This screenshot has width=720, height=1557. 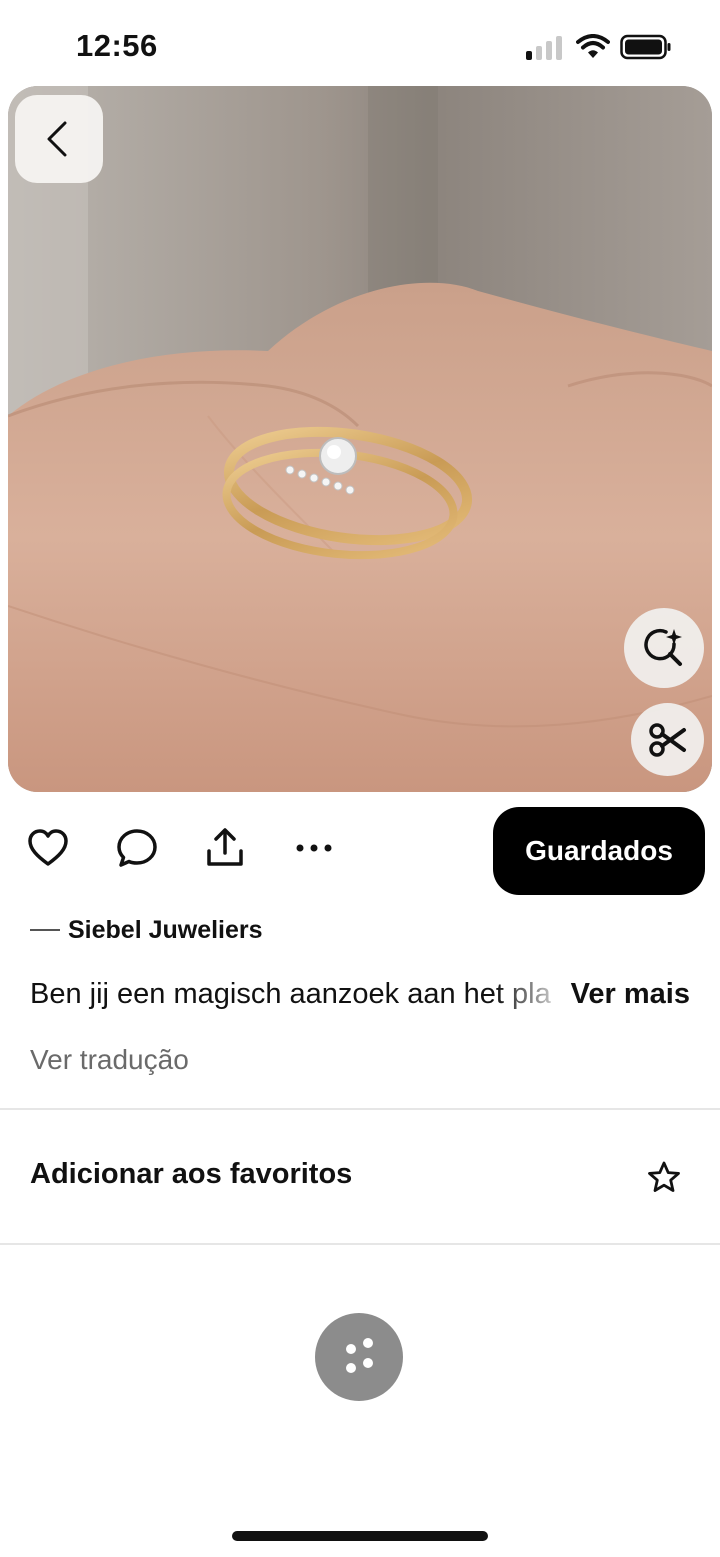 What do you see at coordinates (290, 994) in the screenshot?
I see `description-text: Ben jij een magisch aanzoek aan het pla` at bounding box center [290, 994].